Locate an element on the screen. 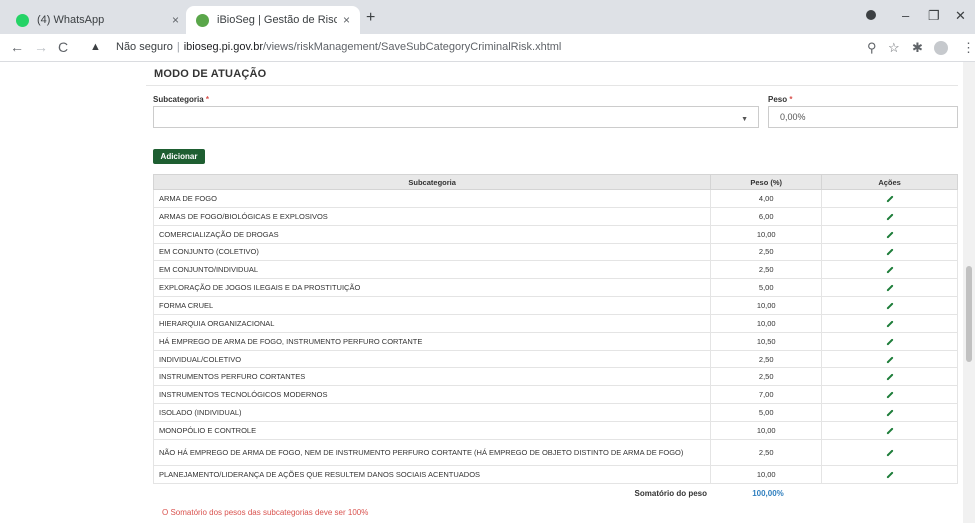  peso-label-text: Peso is located at coordinates (778, 99).